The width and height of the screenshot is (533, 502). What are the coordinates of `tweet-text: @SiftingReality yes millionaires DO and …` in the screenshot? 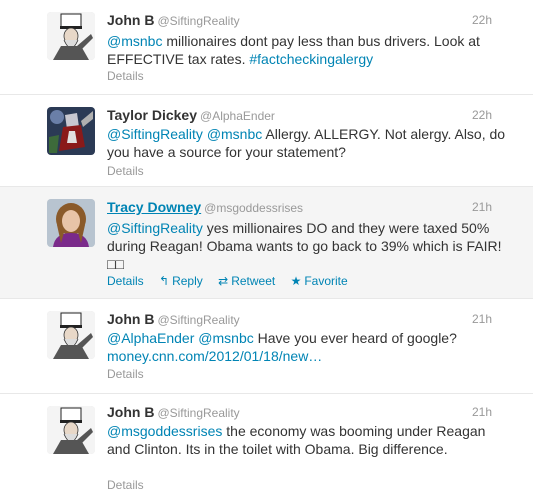 It's located at (307, 246).